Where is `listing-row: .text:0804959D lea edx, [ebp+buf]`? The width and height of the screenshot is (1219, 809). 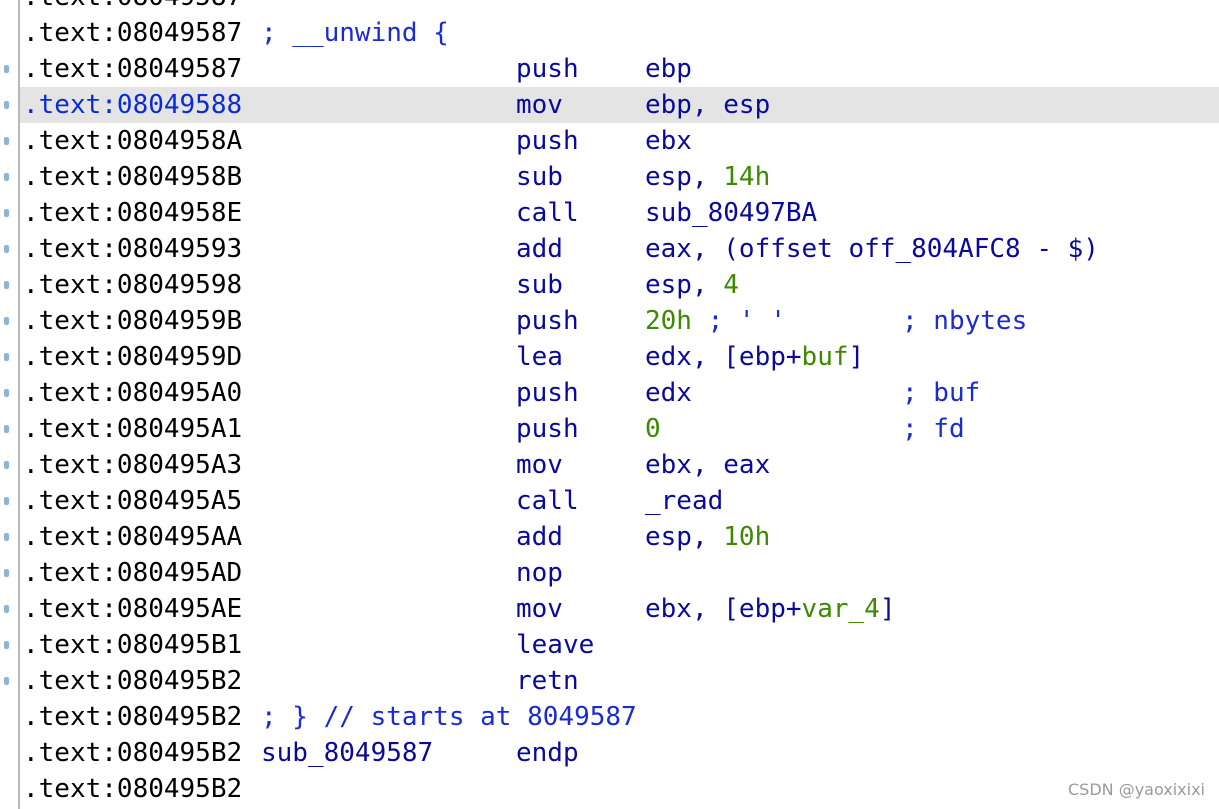 listing-row: .text:0804959D lea edx, [ebp+buf] is located at coordinates (611, 357).